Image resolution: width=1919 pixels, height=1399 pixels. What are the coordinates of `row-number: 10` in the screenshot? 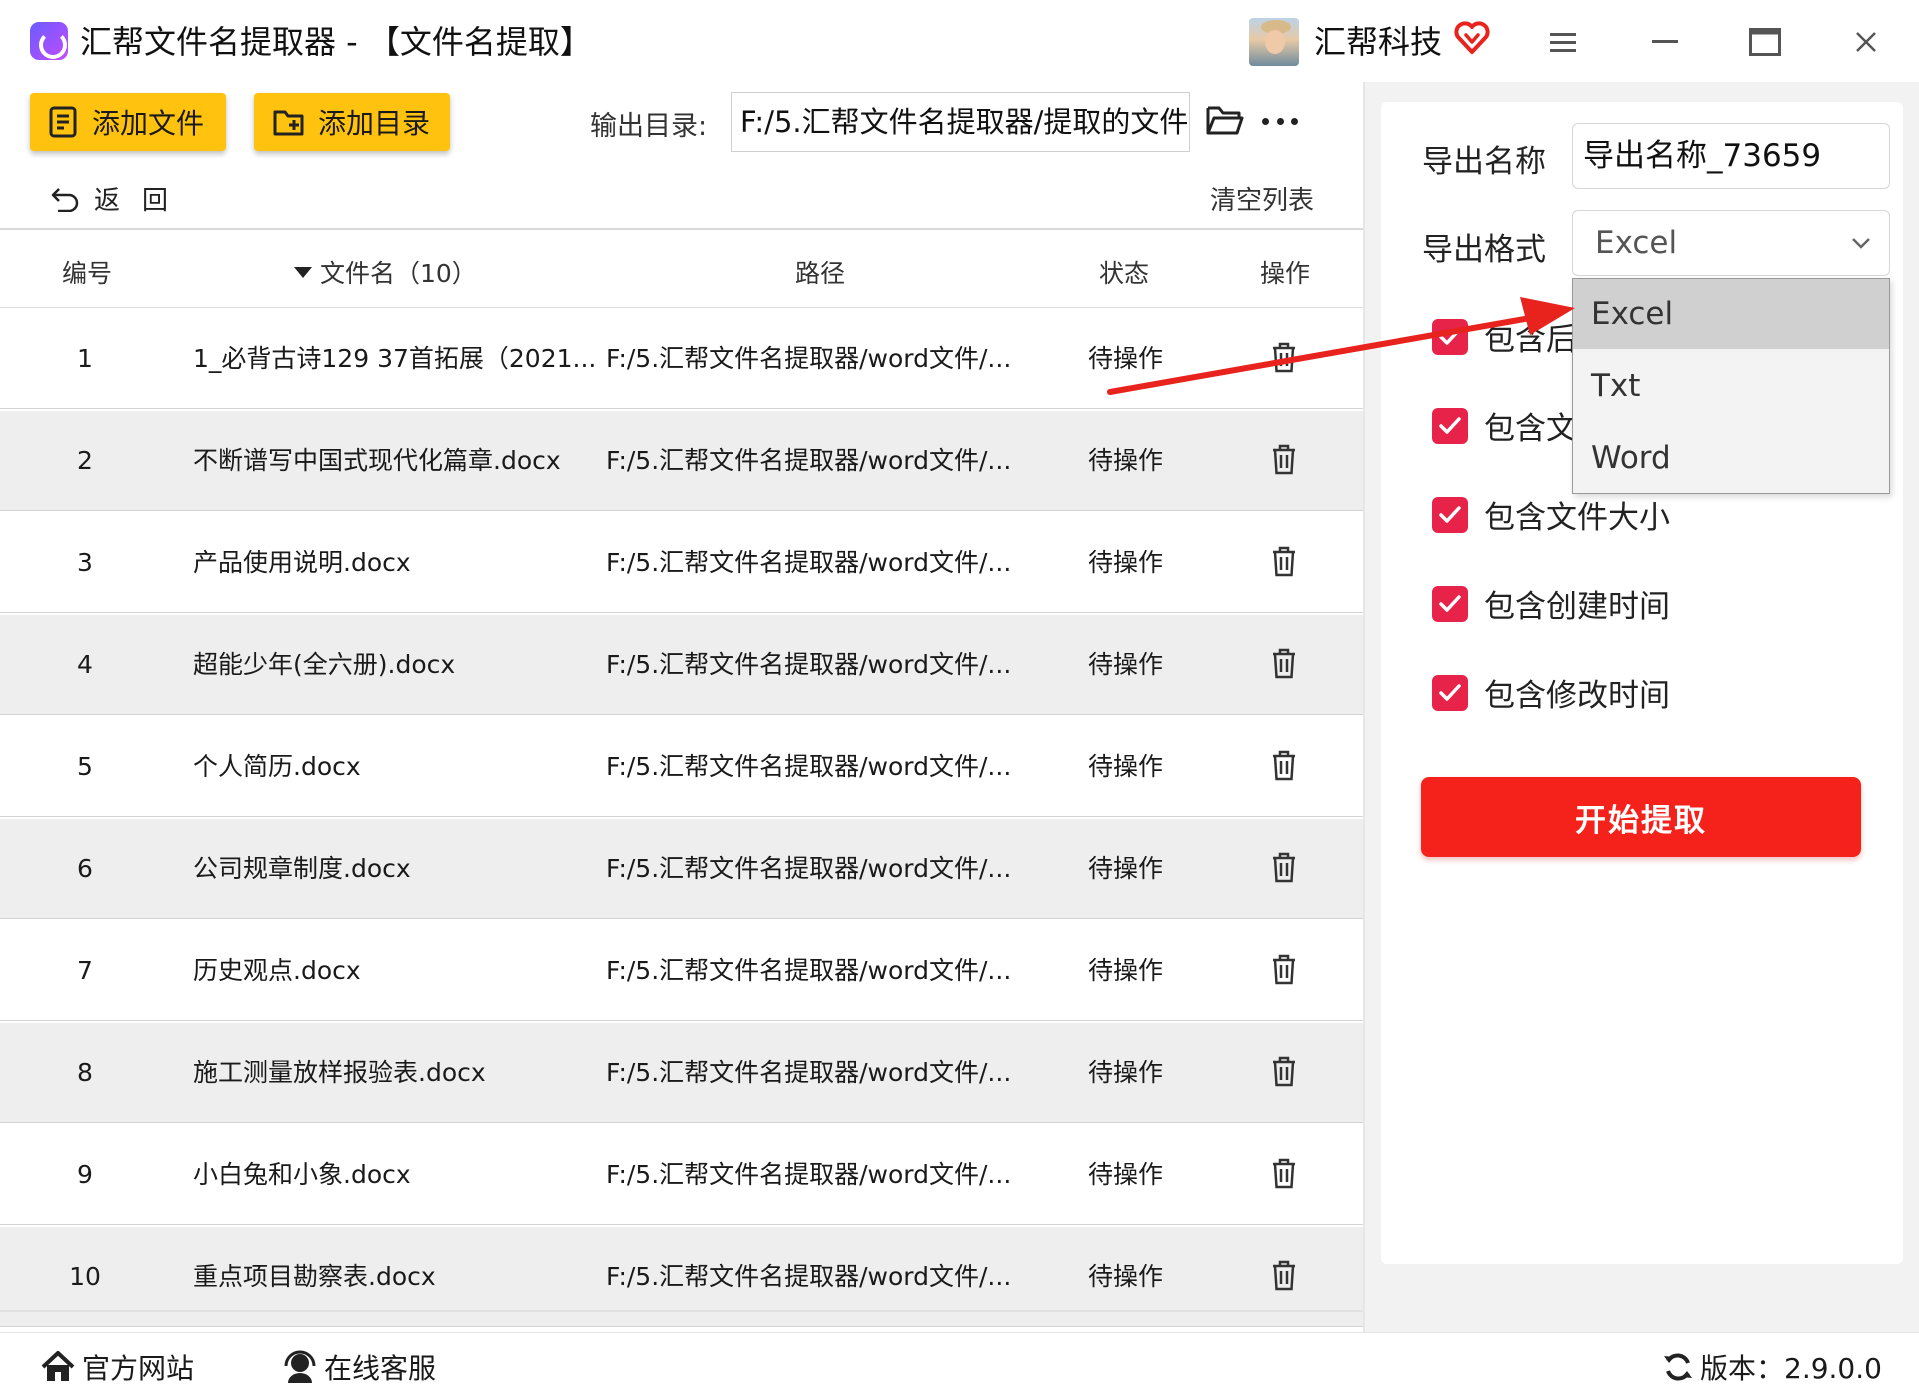 It's located at (85, 1276).